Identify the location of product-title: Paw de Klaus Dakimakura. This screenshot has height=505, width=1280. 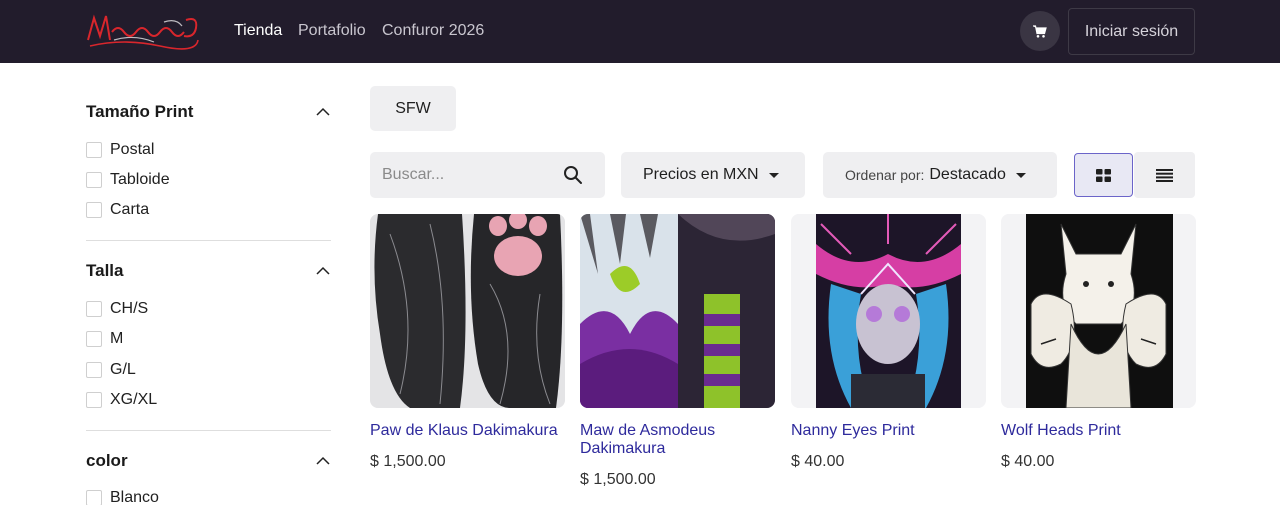
(467, 431).